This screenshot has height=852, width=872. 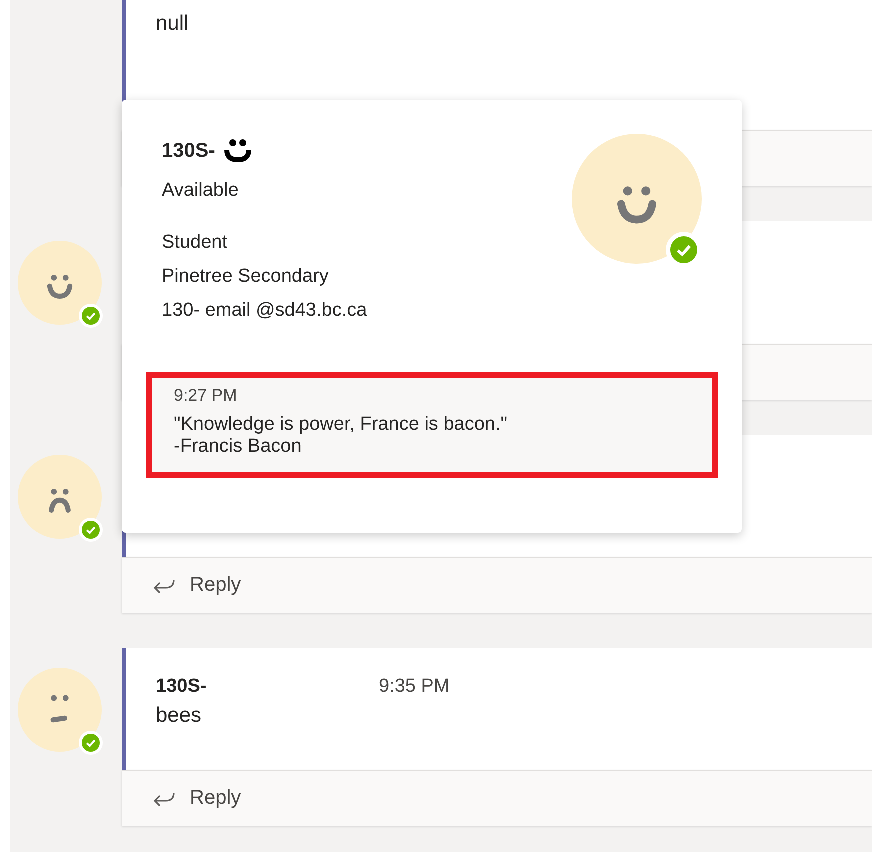 What do you see at coordinates (173, 24) in the screenshot?
I see `message-text: null` at bounding box center [173, 24].